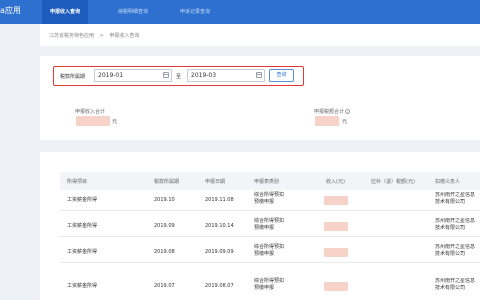 Image resolution: width=480 pixels, height=300 pixels. I want to click on tab-appeal-record-query: 申诉记录查询, so click(195, 12).